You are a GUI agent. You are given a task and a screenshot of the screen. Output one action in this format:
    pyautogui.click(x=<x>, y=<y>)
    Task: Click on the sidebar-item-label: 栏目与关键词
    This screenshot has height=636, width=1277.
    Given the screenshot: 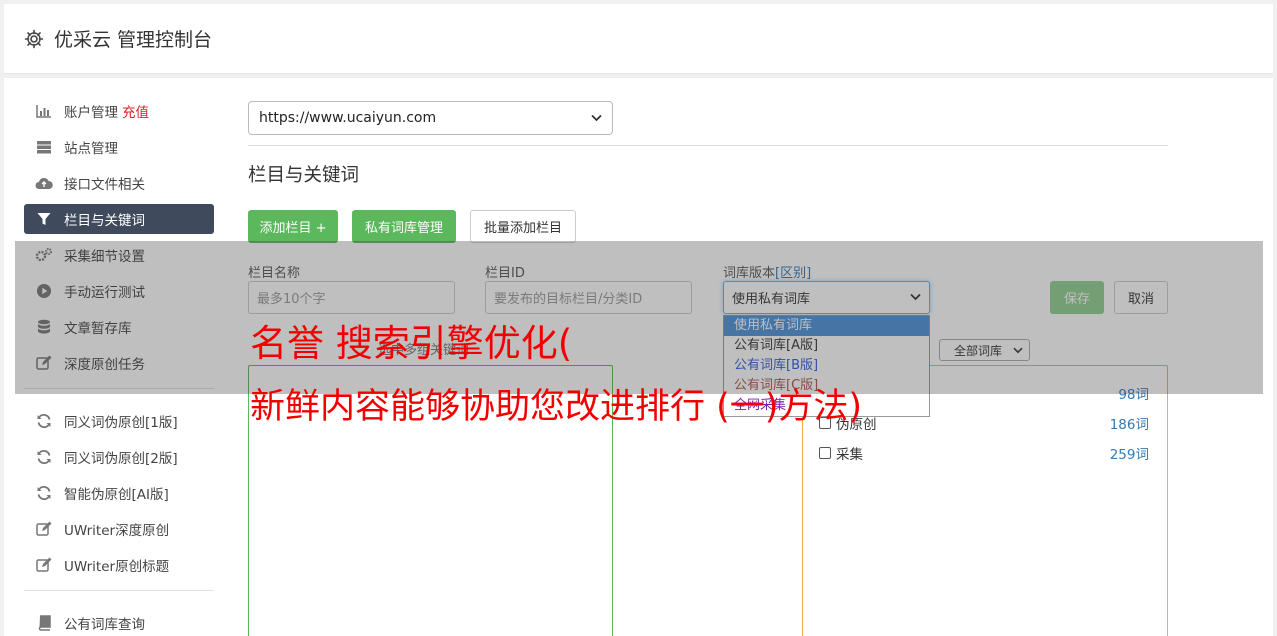 What is the action you would take?
    pyautogui.click(x=104, y=221)
    